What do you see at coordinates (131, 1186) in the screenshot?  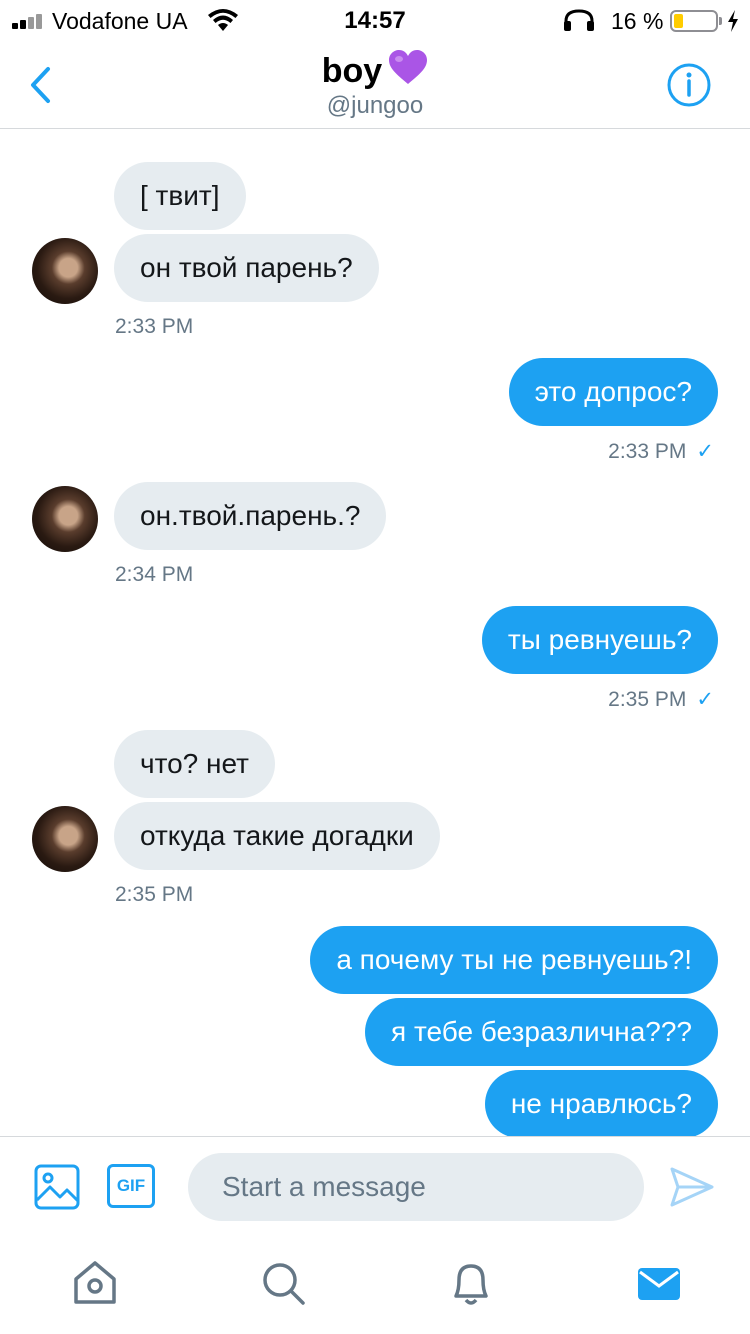 I see `gif-button: GIF` at bounding box center [131, 1186].